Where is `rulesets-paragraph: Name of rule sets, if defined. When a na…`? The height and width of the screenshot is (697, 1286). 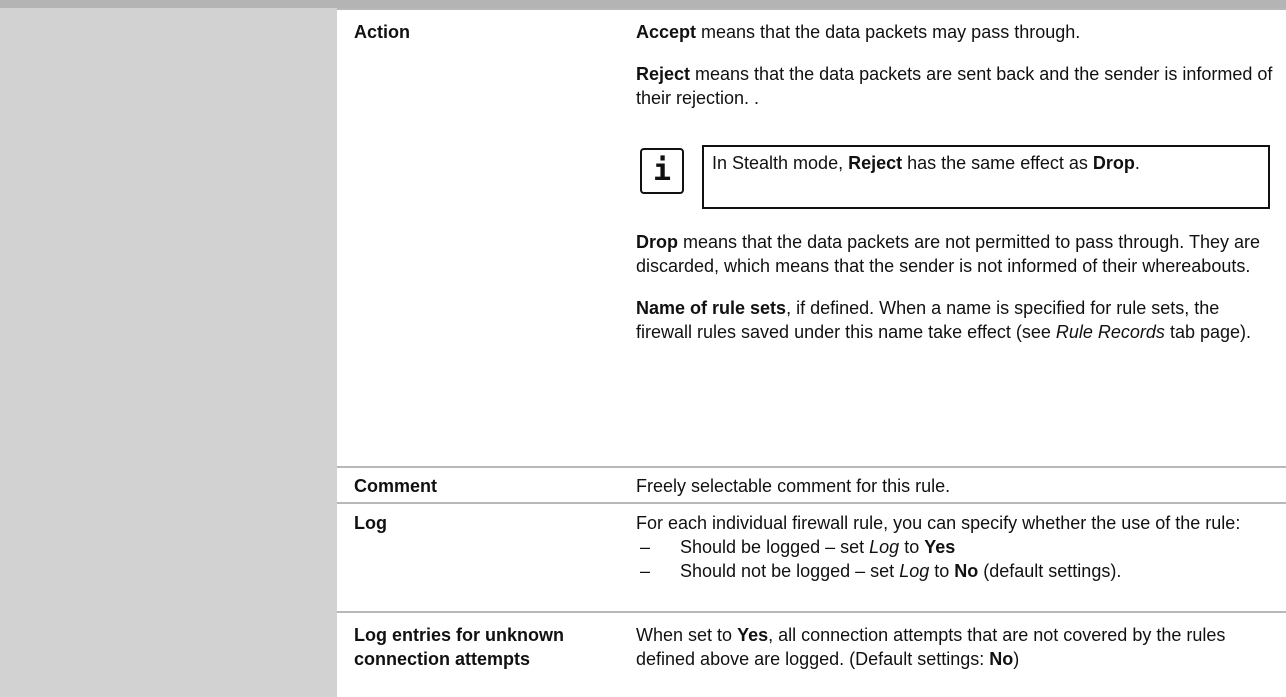
rulesets-paragraph: Name of rule sets, if defined. When a na… is located at coordinates (956, 320).